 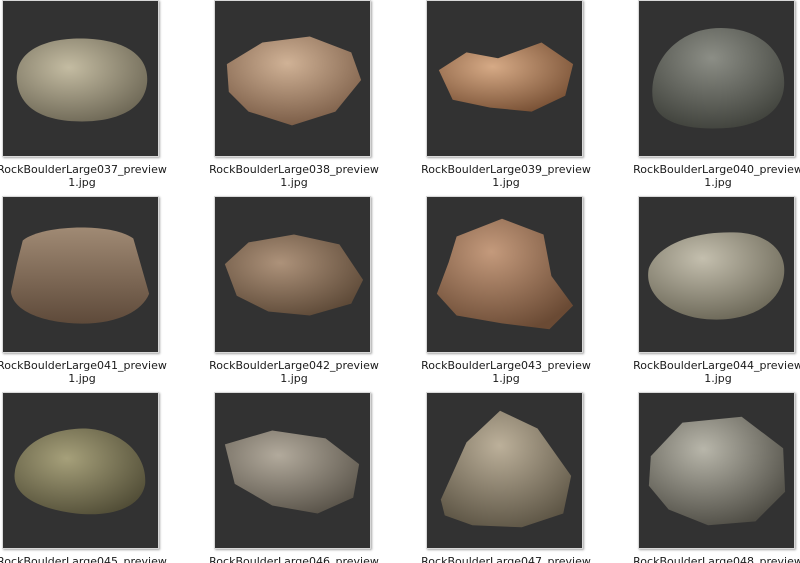 I want to click on file-name-label: RockBoulderLarge039_preview1.jpg, so click(x=506, y=176).